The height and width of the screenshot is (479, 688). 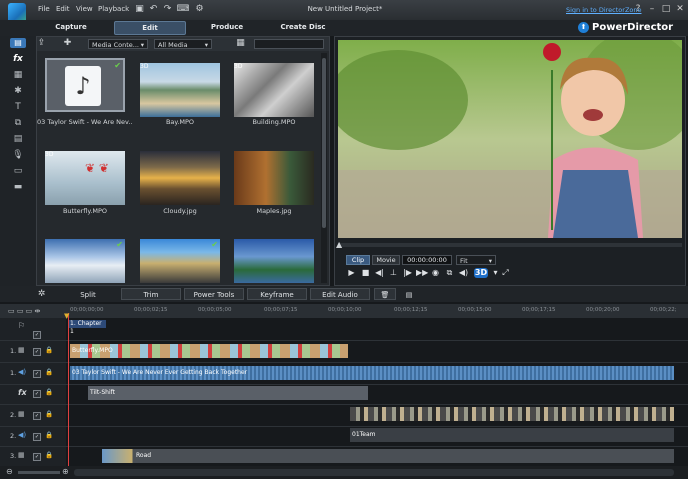 I want to click on stop-icon: ■, so click(x=365, y=273).